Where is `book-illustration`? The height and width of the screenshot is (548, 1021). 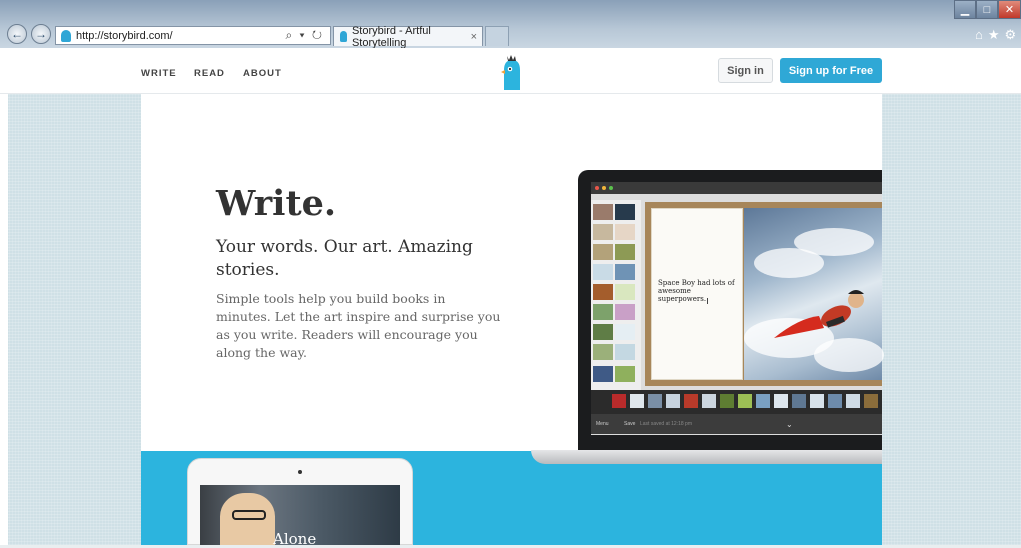
book-illustration is located at coordinates (814, 294).